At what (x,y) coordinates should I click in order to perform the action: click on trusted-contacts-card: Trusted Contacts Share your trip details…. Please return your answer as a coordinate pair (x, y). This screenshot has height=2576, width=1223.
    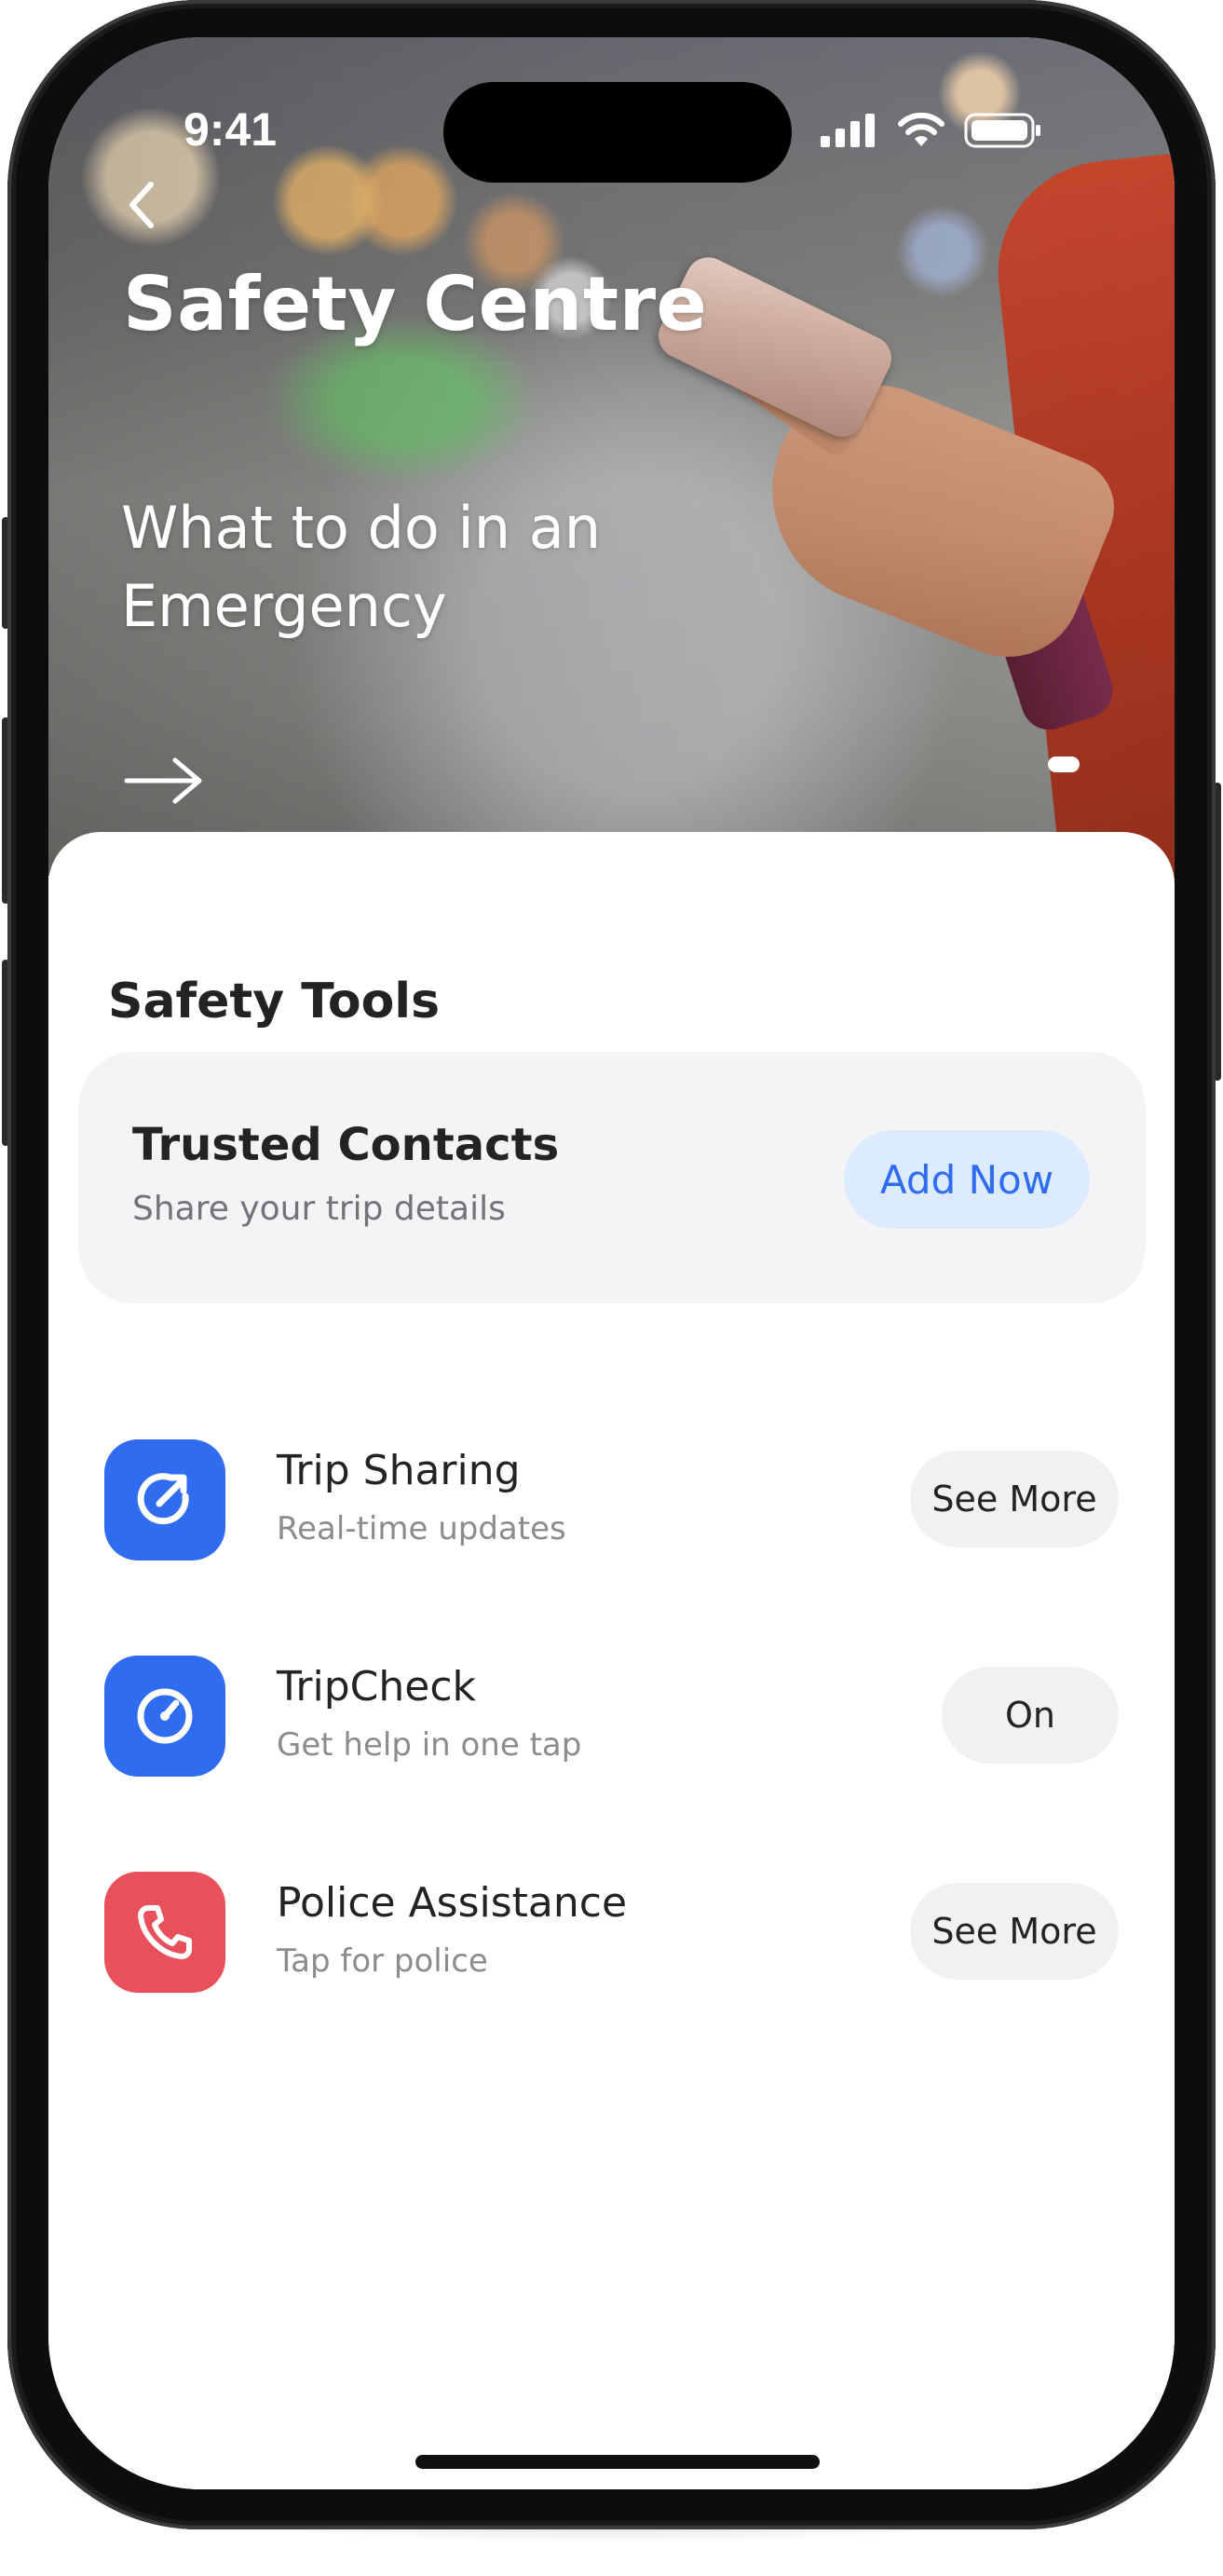
    Looking at the image, I should click on (612, 1177).